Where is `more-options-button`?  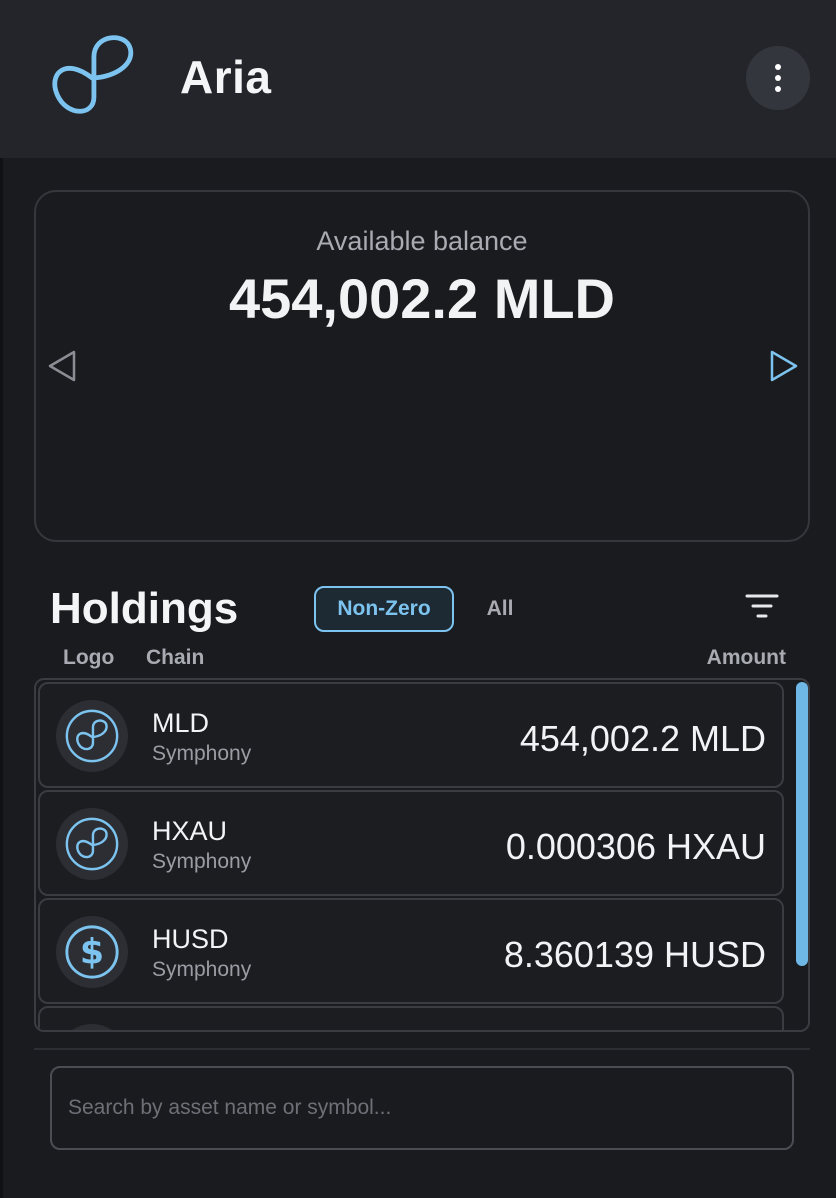
more-options-button is located at coordinates (778, 78).